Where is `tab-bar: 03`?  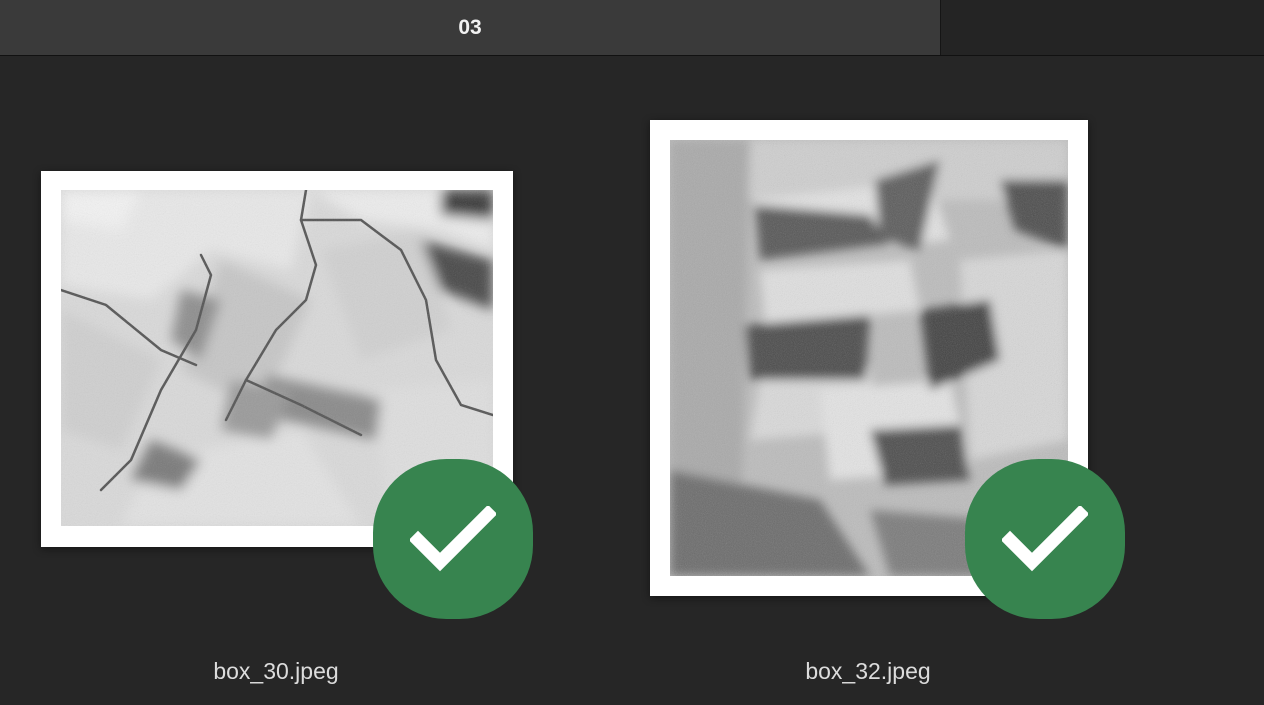 tab-bar: 03 is located at coordinates (632, 28).